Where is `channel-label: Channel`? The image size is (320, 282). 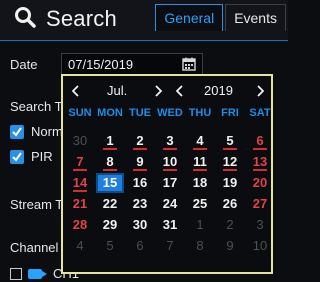
channel-label: Channel is located at coordinates (34, 247).